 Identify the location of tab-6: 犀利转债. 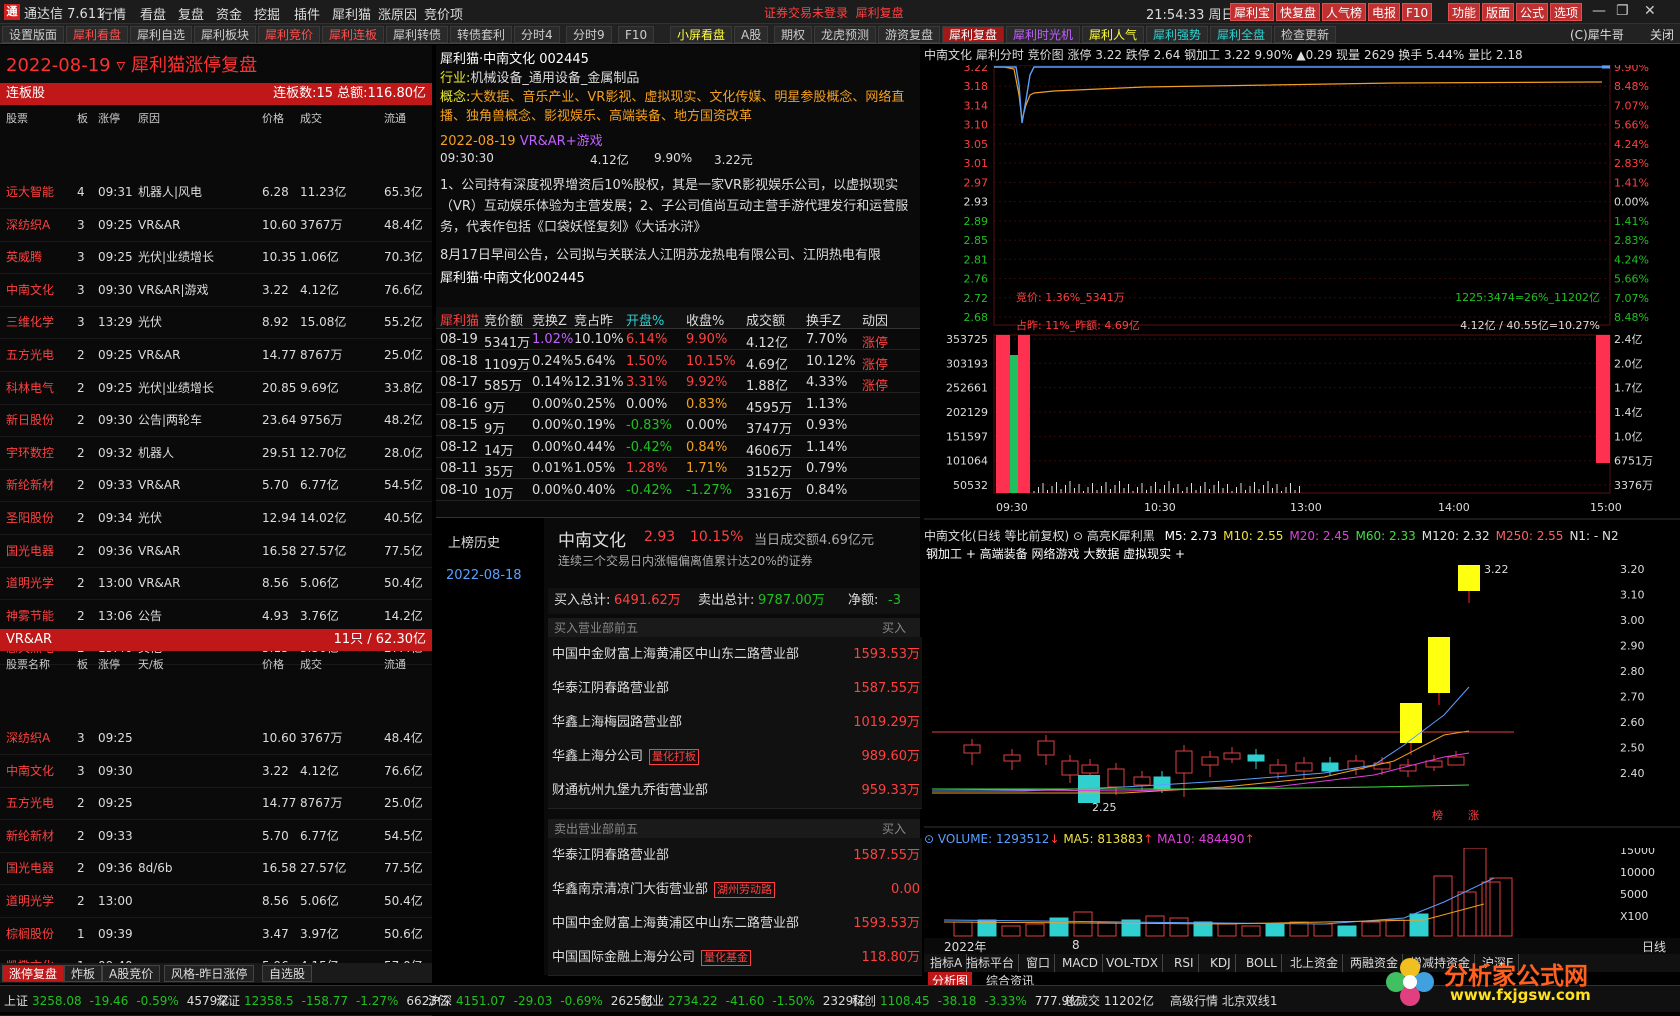
(417, 34).